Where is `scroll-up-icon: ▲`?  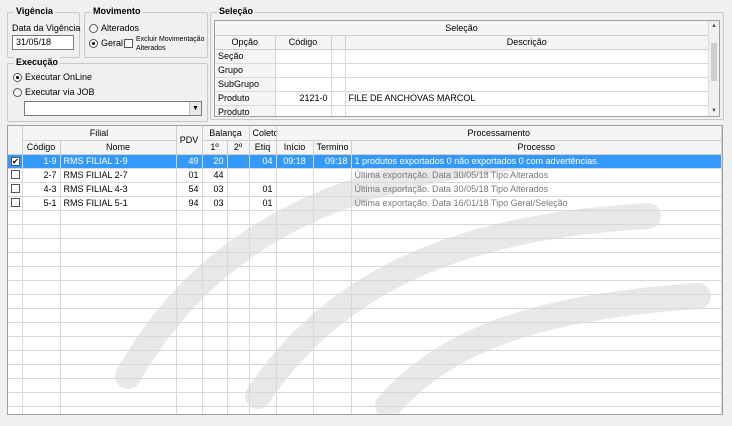 scroll-up-icon: ▲ is located at coordinates (714, 26).